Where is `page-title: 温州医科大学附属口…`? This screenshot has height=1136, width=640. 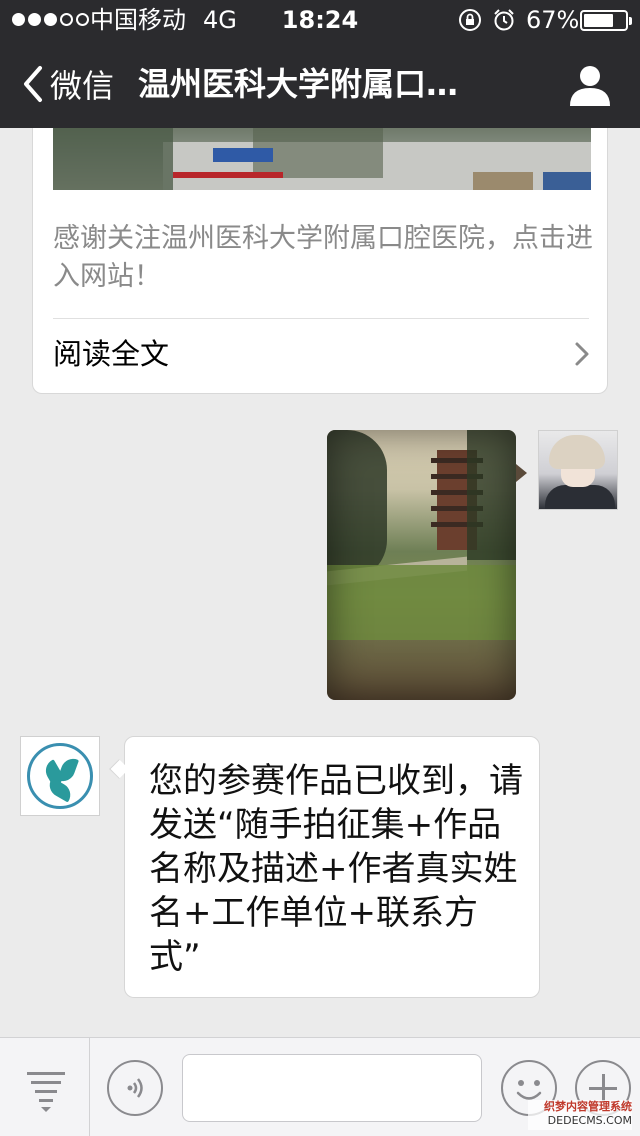 page-title: 温州医科大学附属口… is located at coordinates (298, 84).